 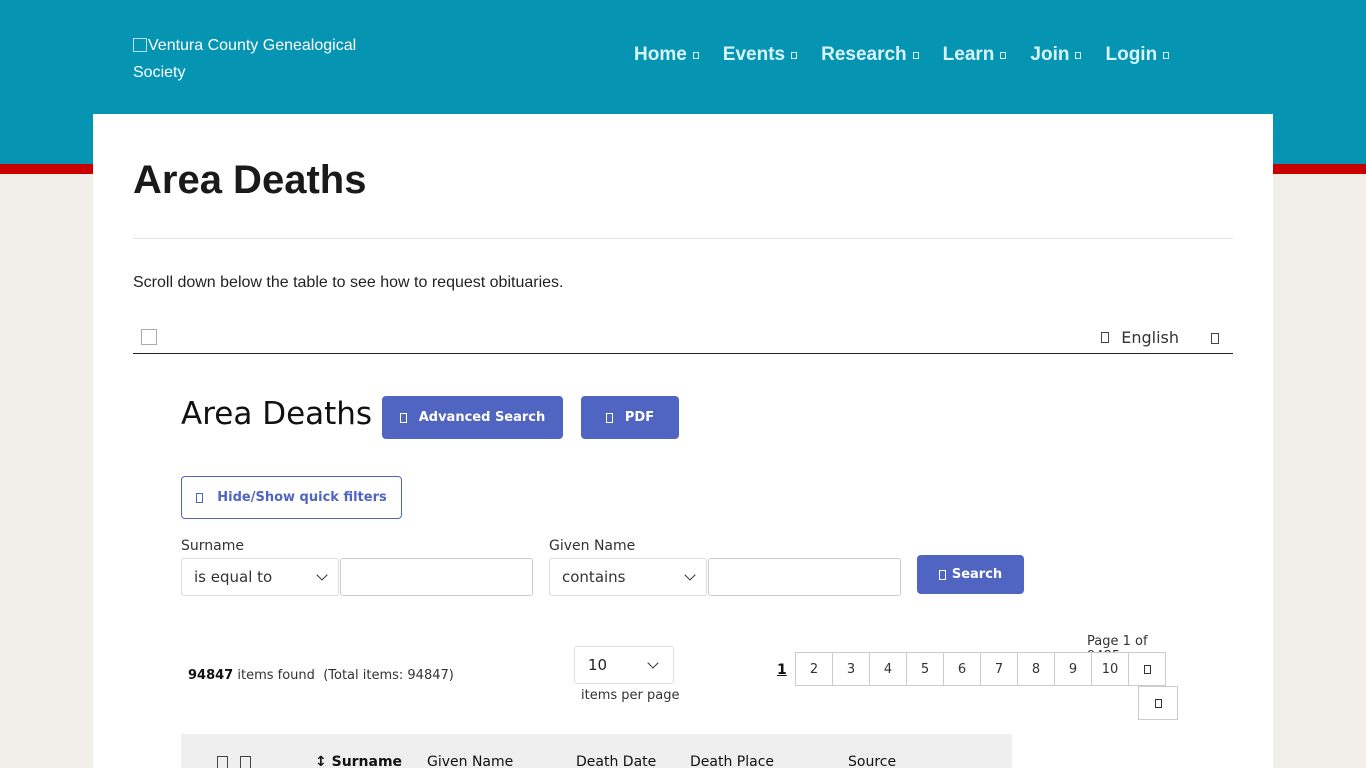 I want to click on page-link-7: 7, so click(x=999, y=669).